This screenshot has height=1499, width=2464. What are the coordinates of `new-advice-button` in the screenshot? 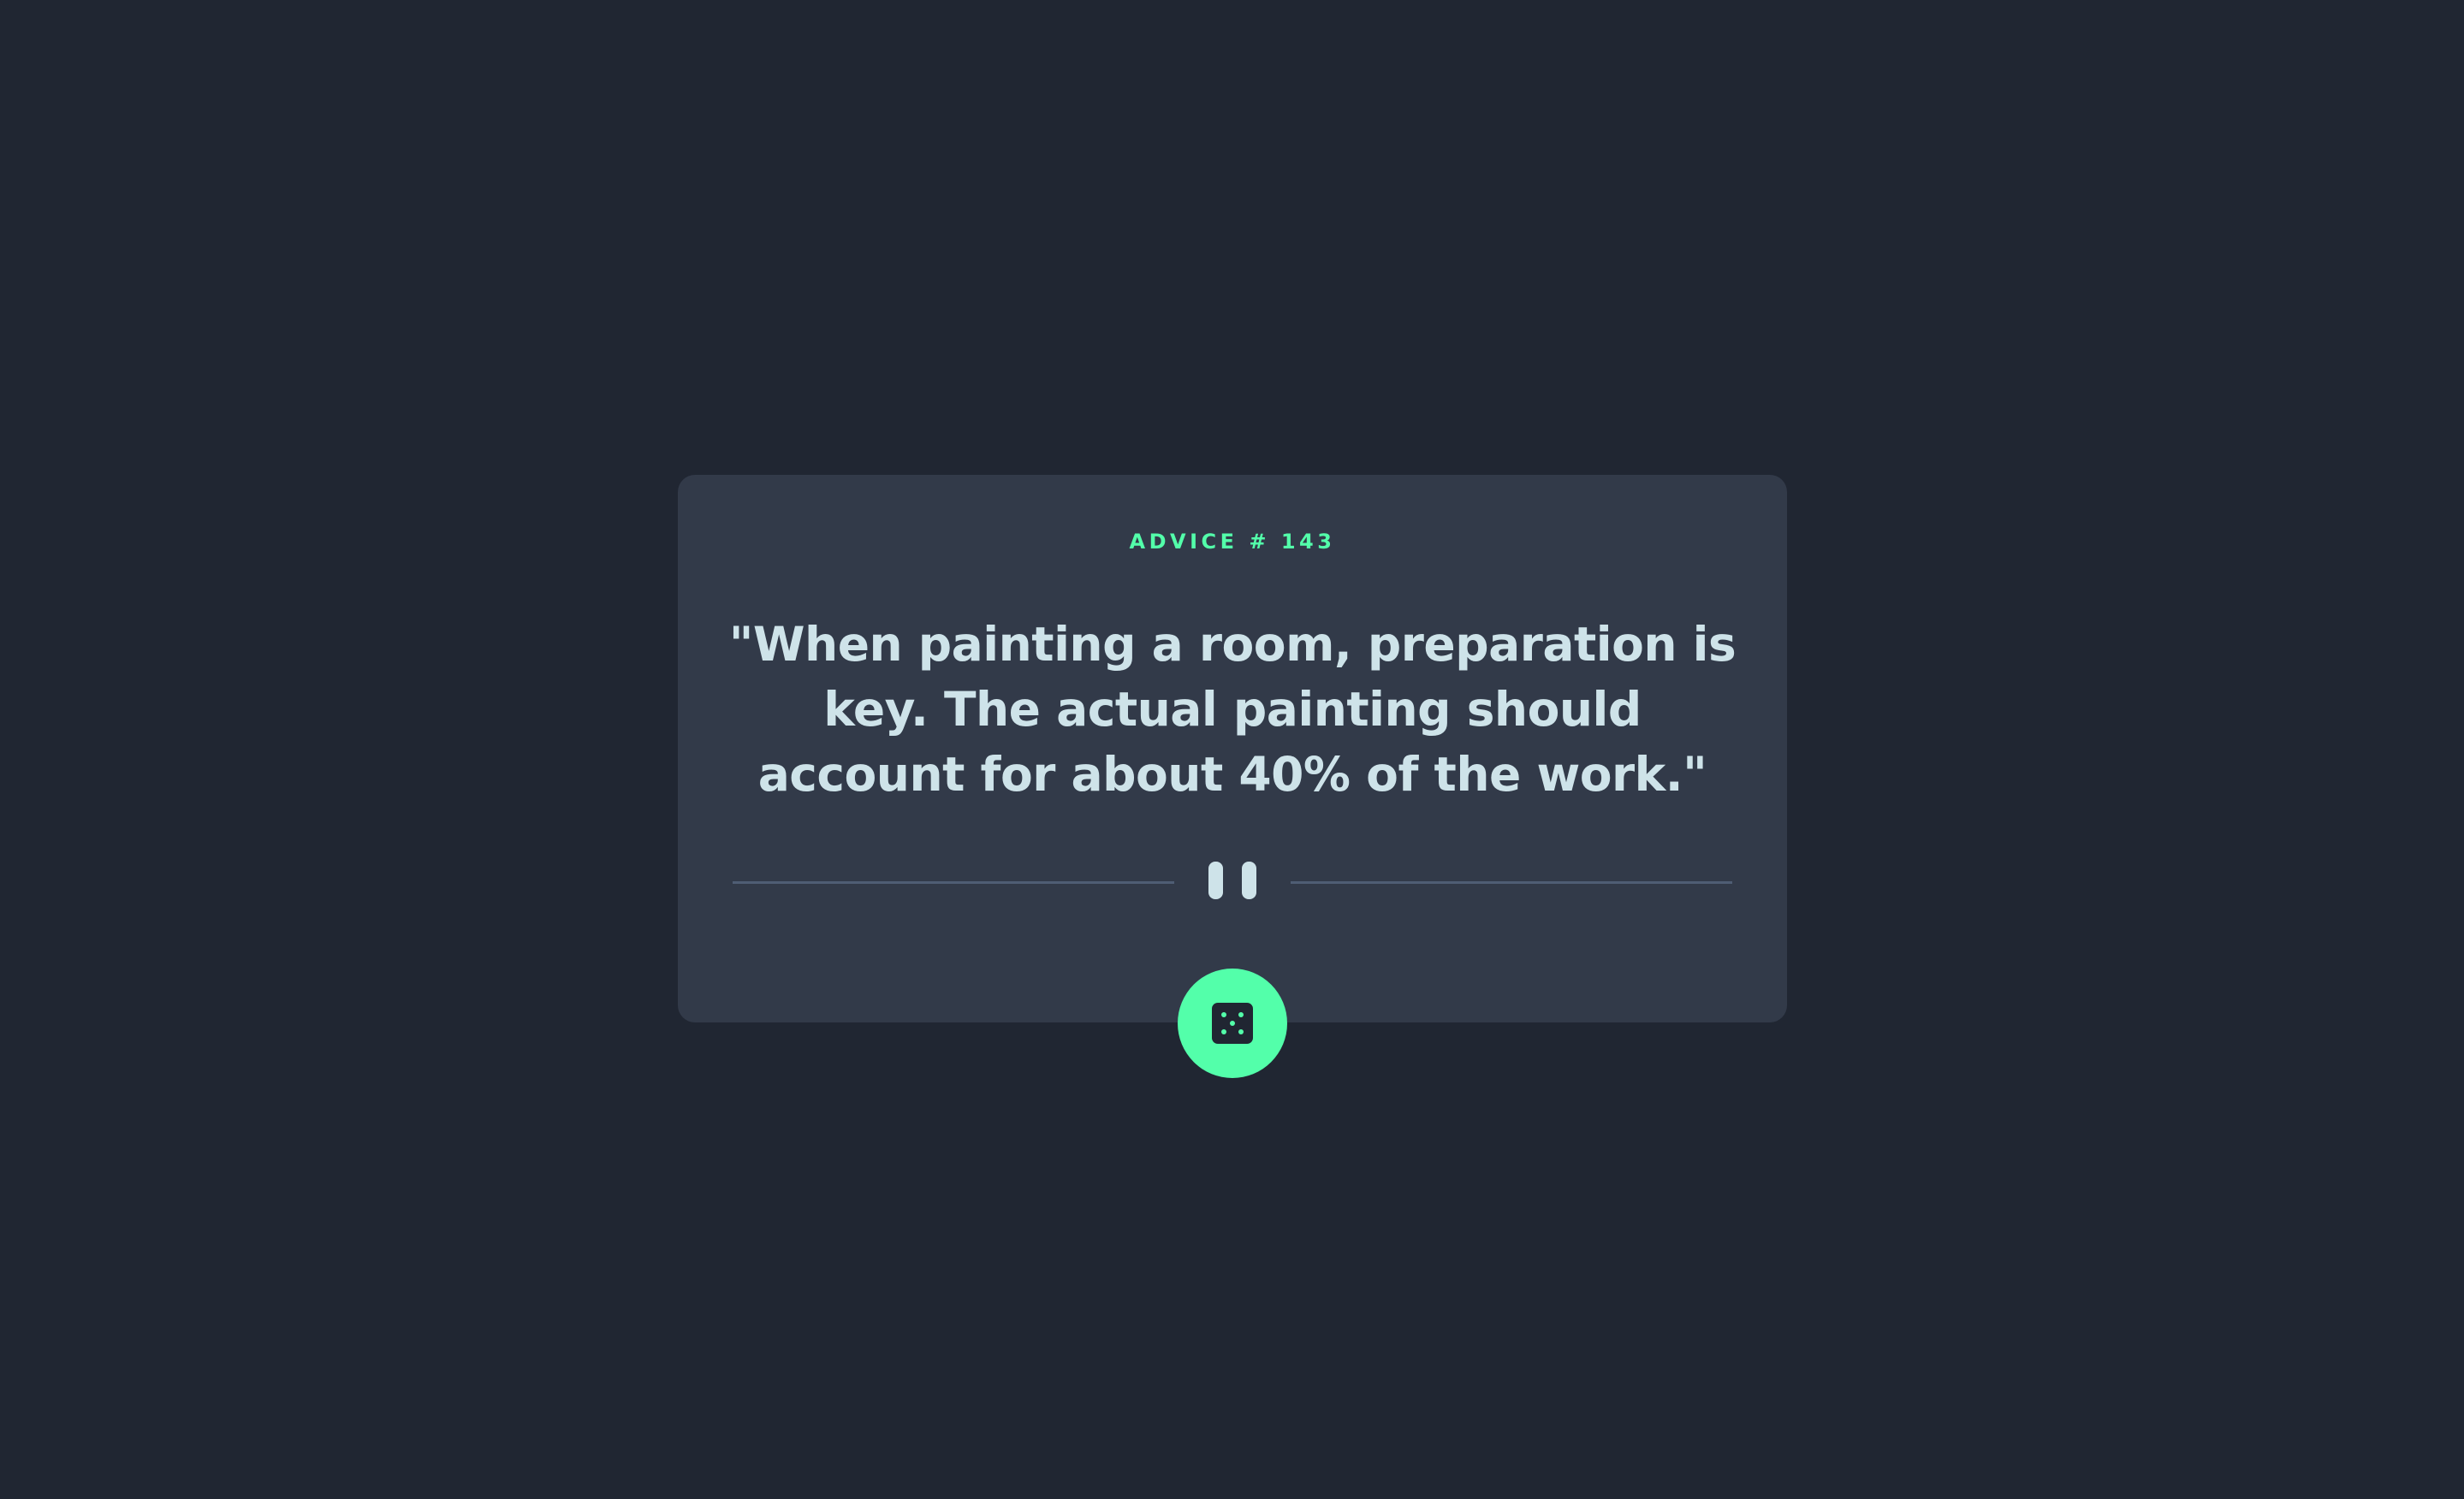 It's located at (1232, 1023).